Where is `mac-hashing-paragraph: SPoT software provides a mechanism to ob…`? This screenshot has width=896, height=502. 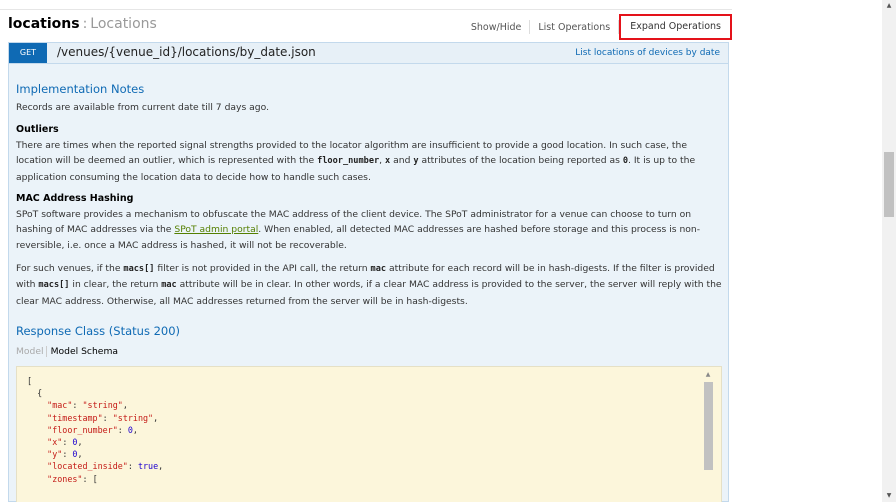
mac-hashing-paragraph: SPoT software provides a mechanism to ob… is located at coordinates (369, 230).